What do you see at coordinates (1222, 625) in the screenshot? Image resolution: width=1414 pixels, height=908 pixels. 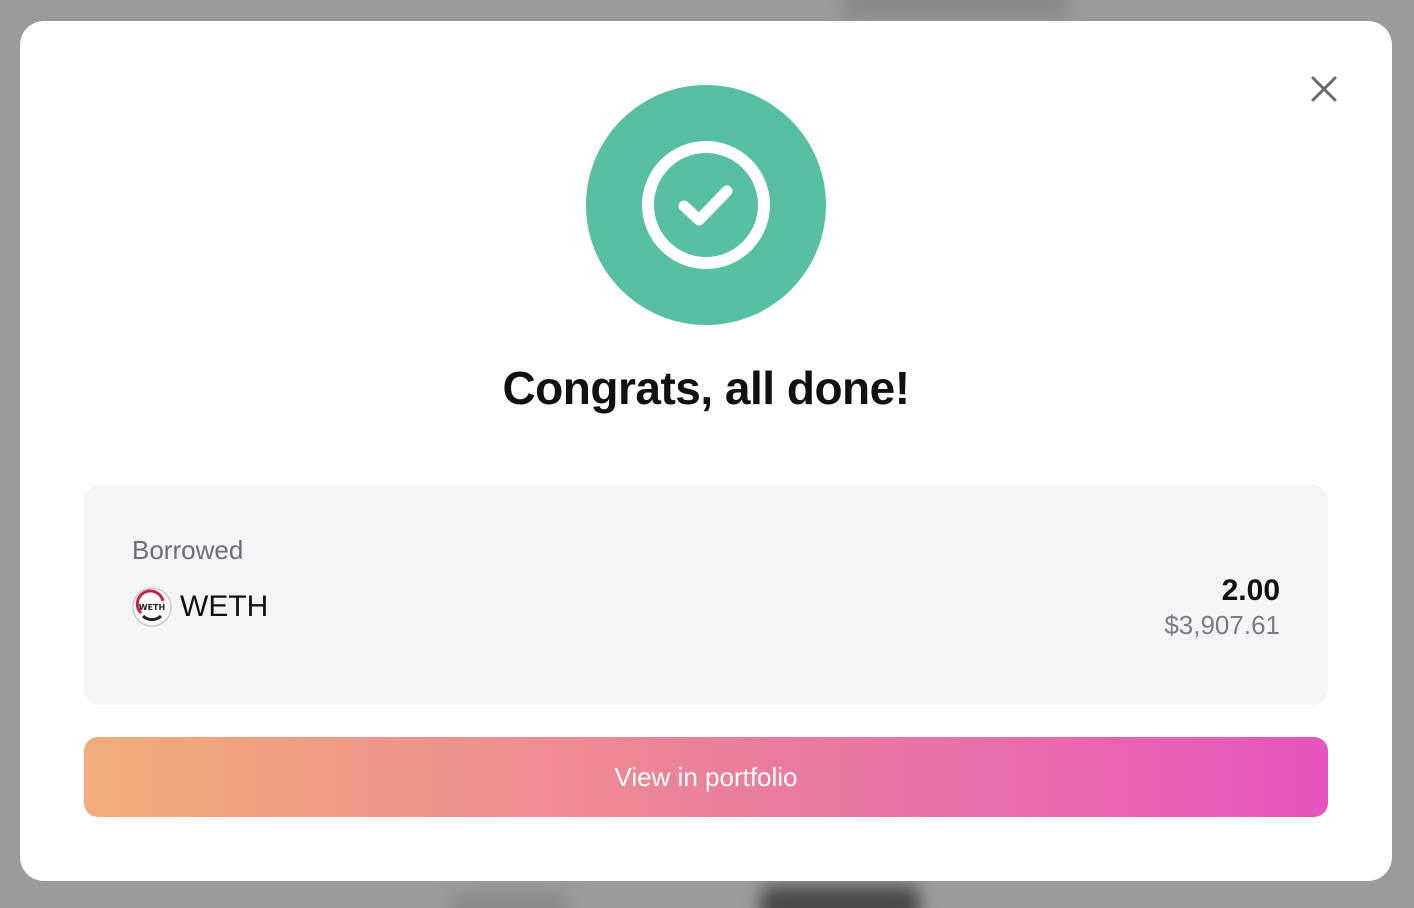 I see `borrowed-amount-usd: $3,907.61` at bounding box center [1222, 625].